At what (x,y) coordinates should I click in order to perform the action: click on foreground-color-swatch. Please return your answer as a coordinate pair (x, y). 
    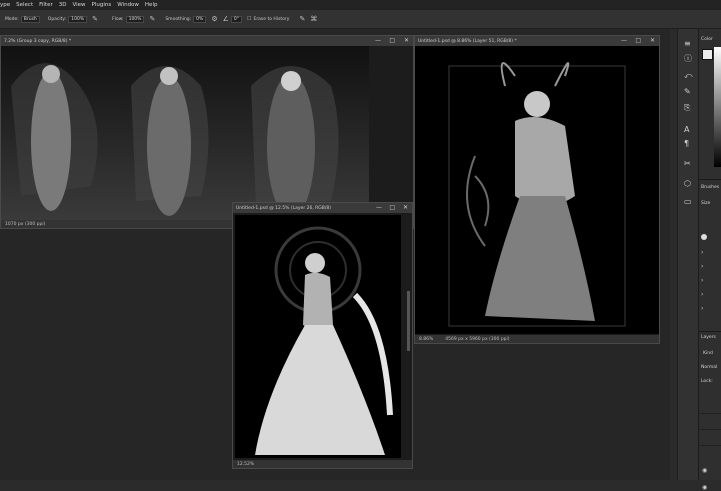
    Looking at the image, I should click on (707, 54).